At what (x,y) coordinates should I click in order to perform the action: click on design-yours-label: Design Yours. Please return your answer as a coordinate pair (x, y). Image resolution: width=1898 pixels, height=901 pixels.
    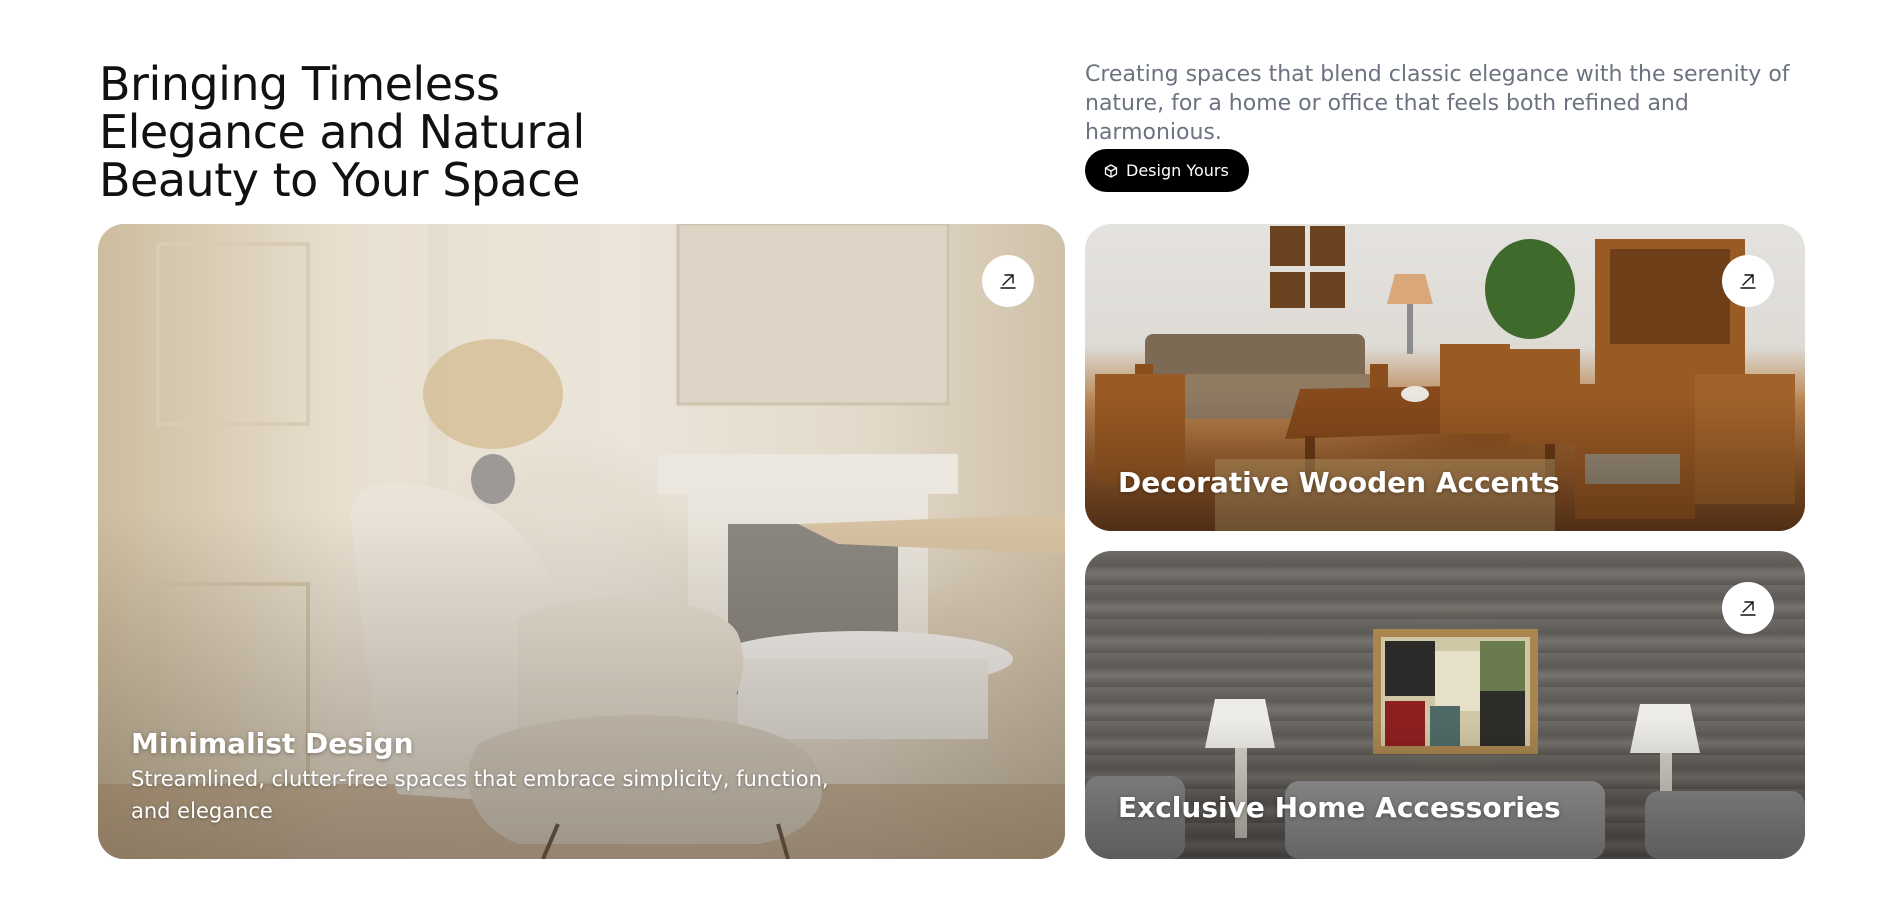
    Looking at the image, I should click on (1177, 170).